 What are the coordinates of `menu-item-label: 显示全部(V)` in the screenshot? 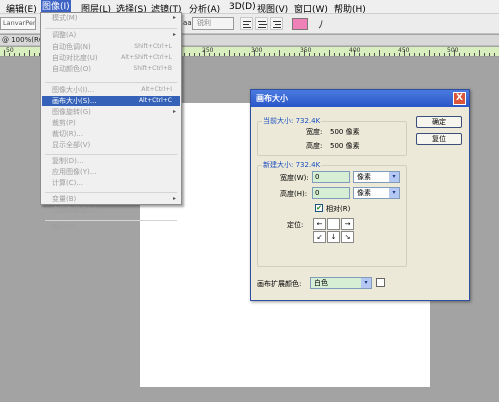 It's located at (71, 145).